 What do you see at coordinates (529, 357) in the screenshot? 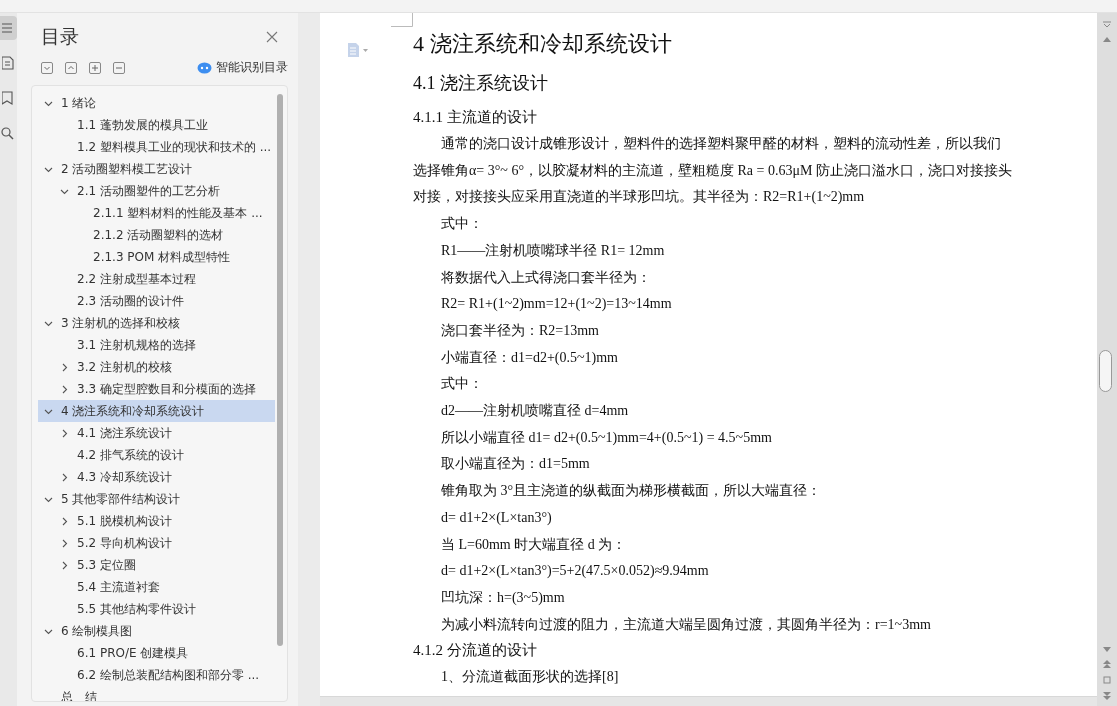
I see `body-paragraph: 小端直径：d1=d2+(0.5~1)mm` at bounding box center [529, 357].